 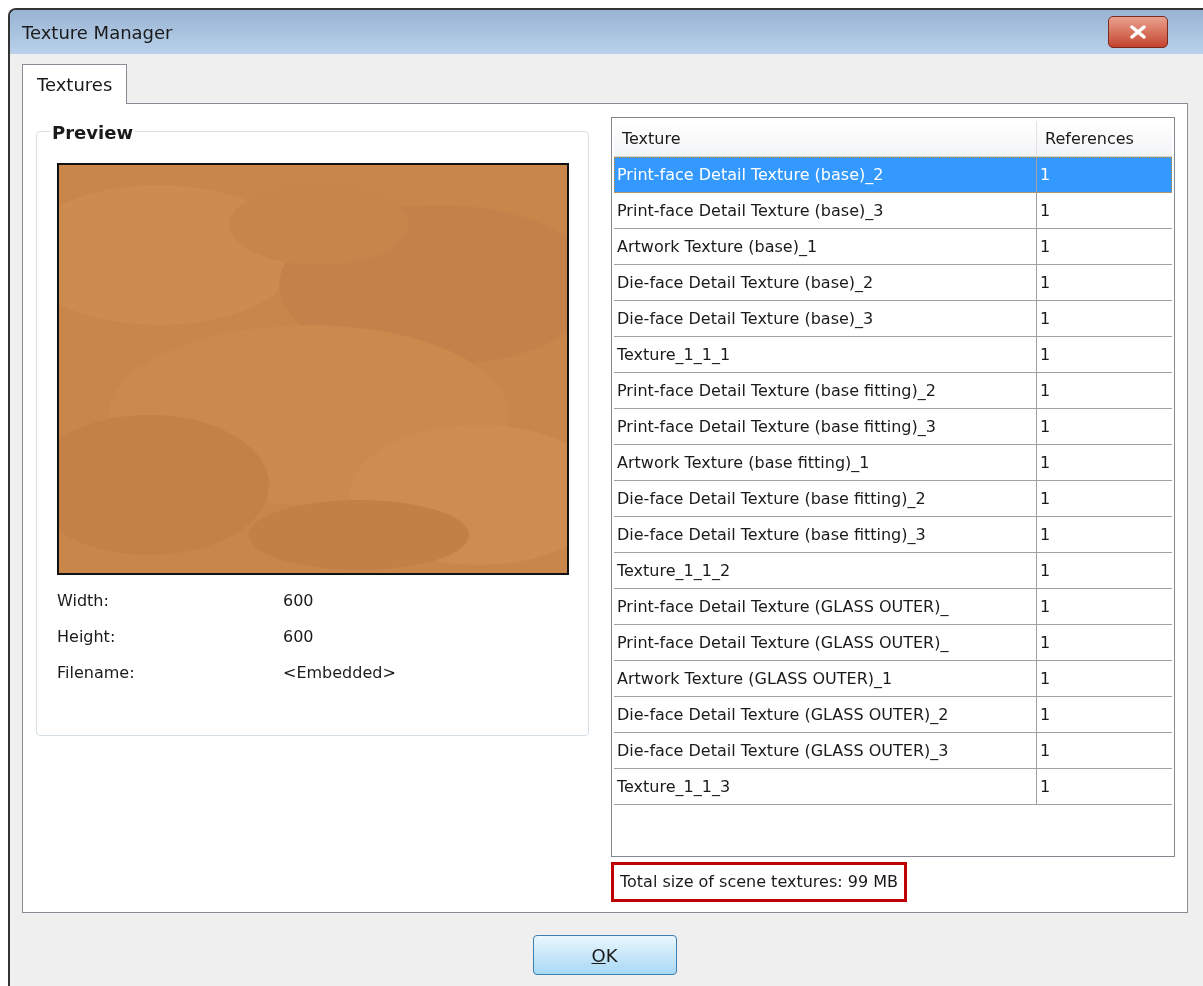 I want to click on table-cell: Artwork Texture (GLASS OUTER)_1, so click(x=825, y=678).